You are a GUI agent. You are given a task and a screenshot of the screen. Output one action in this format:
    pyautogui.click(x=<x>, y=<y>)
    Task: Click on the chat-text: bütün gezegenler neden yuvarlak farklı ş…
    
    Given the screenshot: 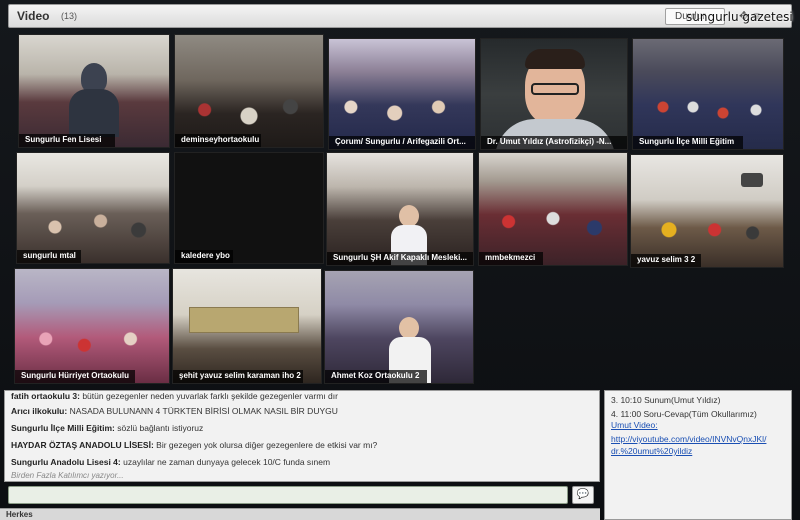 What is the action you would take?
    pyautogui.click(x=210, y=396)
    